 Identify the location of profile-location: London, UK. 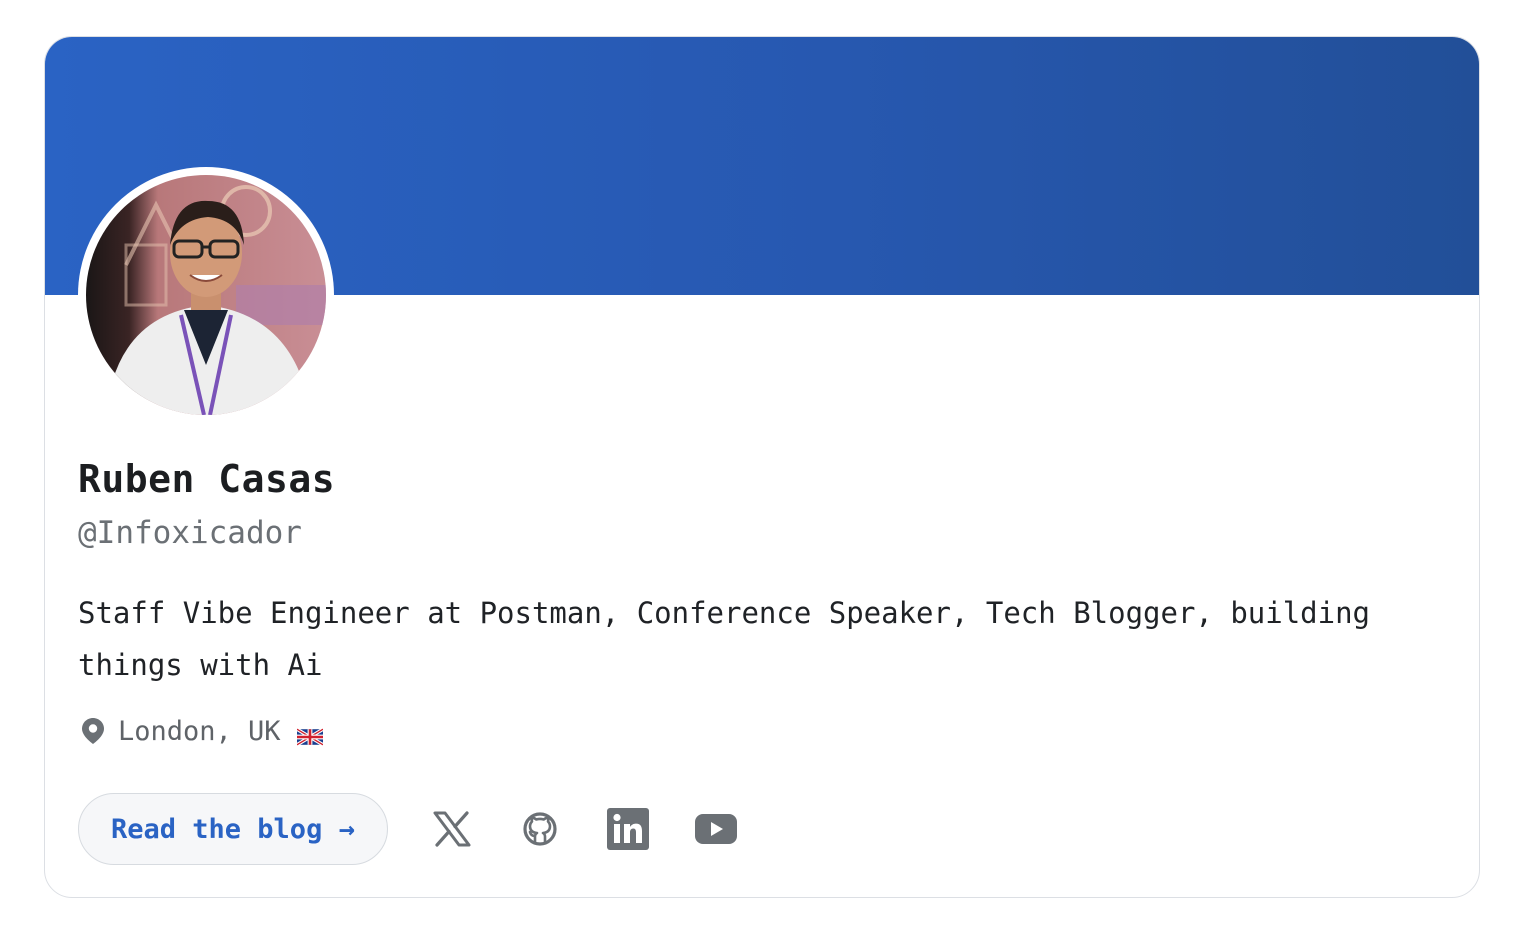
(201, 731).